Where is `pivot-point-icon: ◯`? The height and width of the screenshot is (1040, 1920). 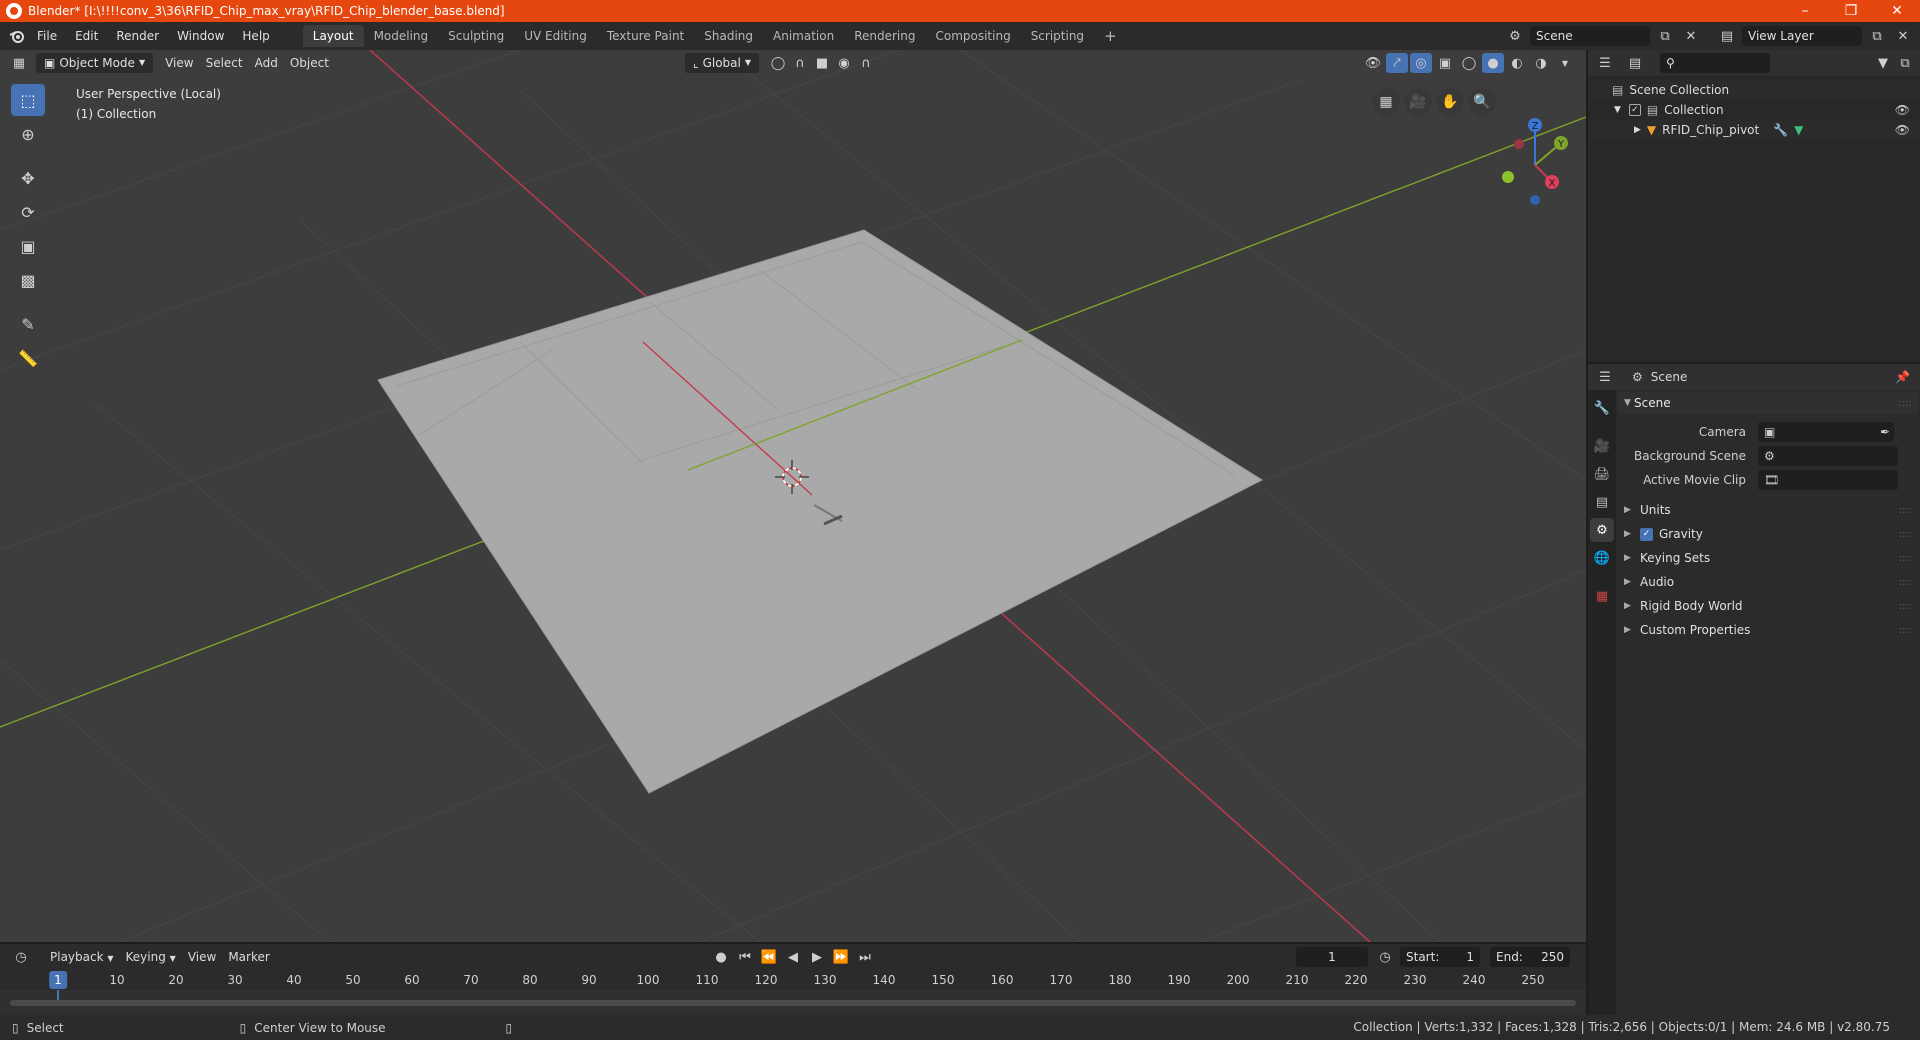 pivot-point-icon: ◯ is located at coordinates (778, 63).